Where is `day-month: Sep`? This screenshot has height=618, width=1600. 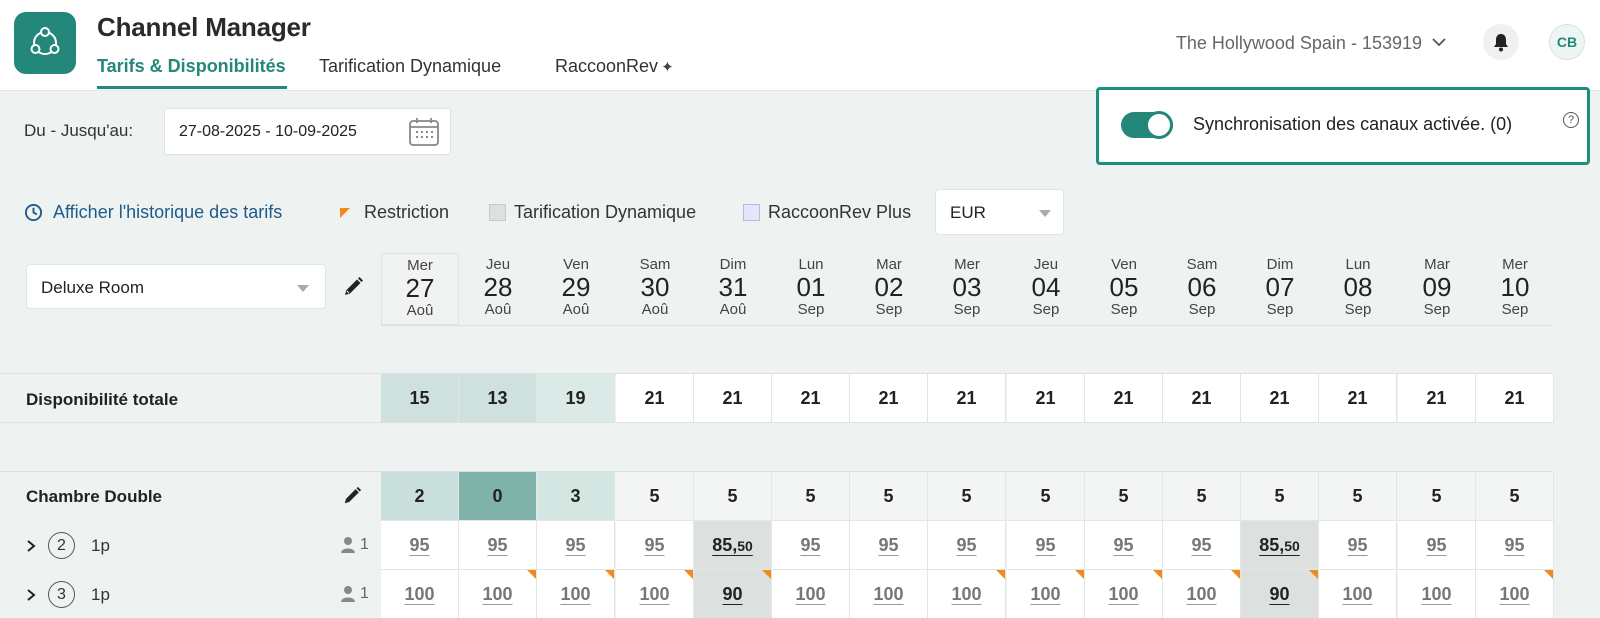 day-month: Sep is located at coordinates (1202, 309).